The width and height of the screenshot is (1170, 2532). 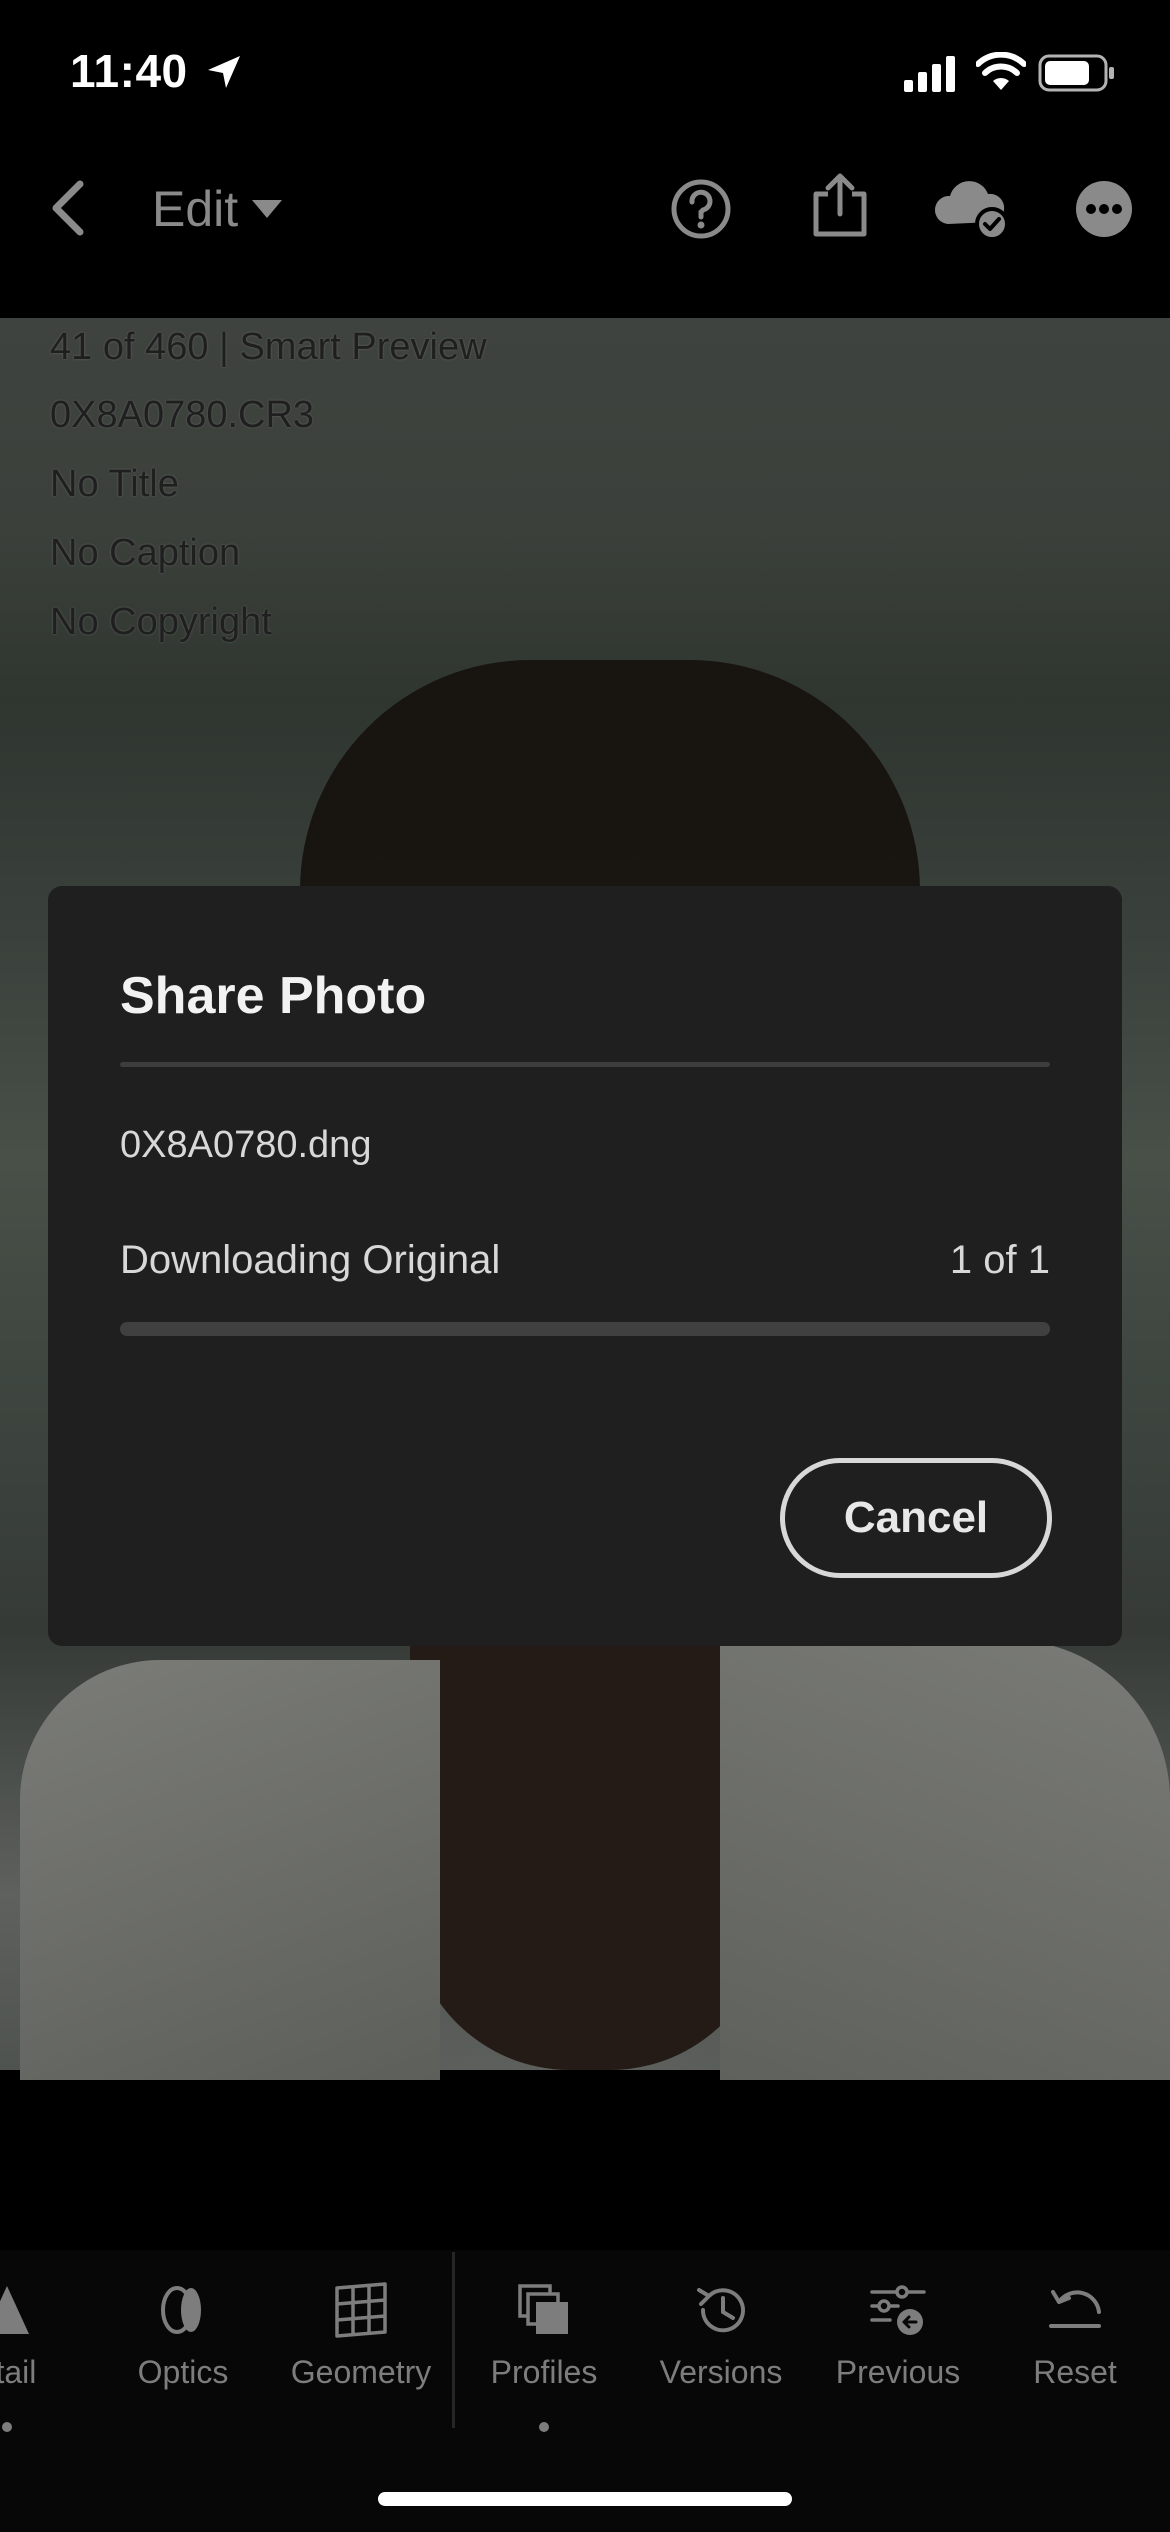 I want to click on tool-geometry-label: Geometry, so click(x=361, y=2372).